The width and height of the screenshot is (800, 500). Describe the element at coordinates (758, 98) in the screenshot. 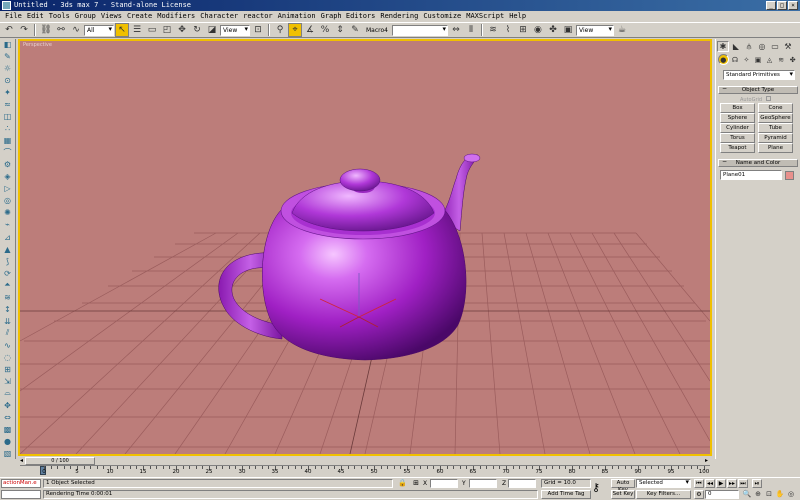

I see `autogrid-checkbox: AutoGrid` at that location.